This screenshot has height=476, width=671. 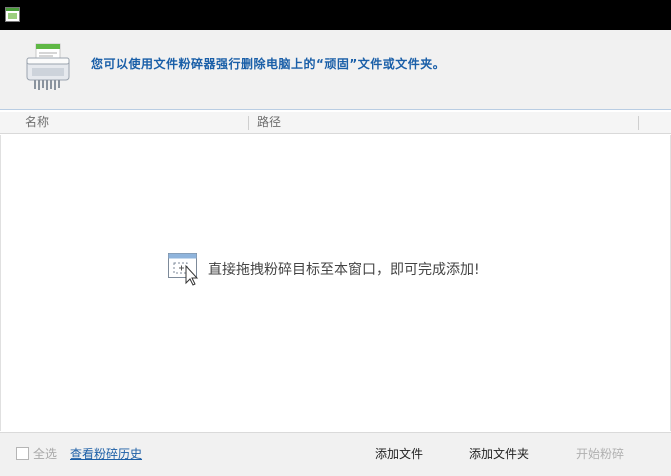 What do you see at coordinates (106, 453) in the screenshot?
I see `view-history-link: 查看粉碎历史` at bounding box center [106, 453].